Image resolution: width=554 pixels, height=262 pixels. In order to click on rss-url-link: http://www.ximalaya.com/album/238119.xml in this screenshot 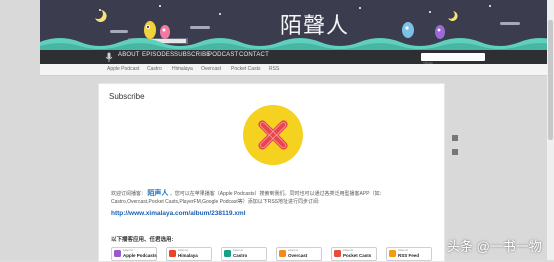, I will do `click(178, 213)`.